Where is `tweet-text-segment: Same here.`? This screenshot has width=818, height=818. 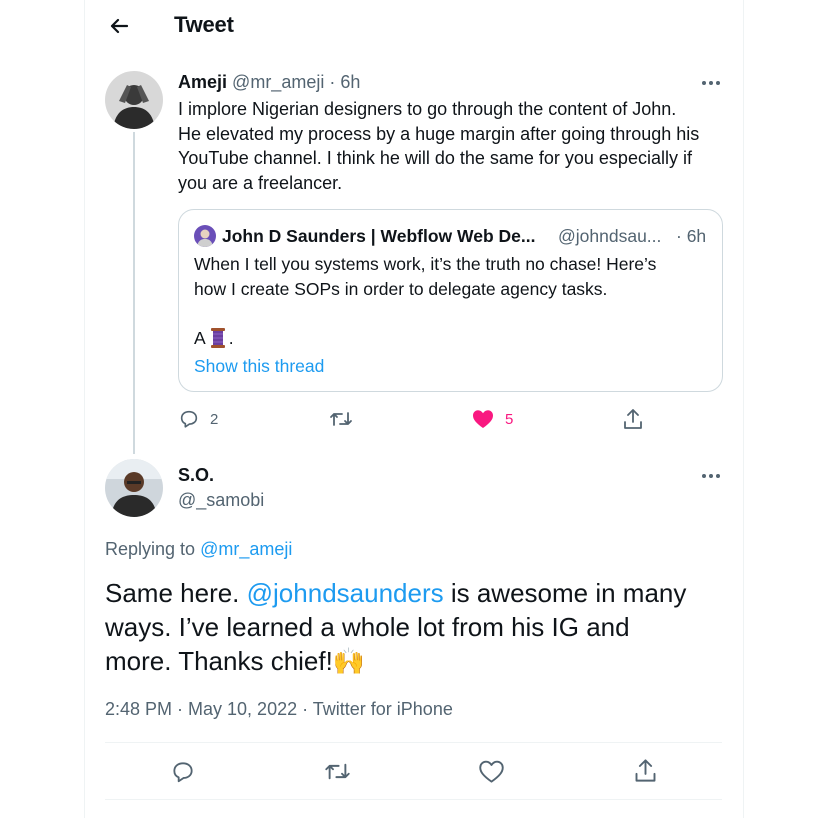
tweet-text-segment: Same here. is located at coordinates (172, 593).